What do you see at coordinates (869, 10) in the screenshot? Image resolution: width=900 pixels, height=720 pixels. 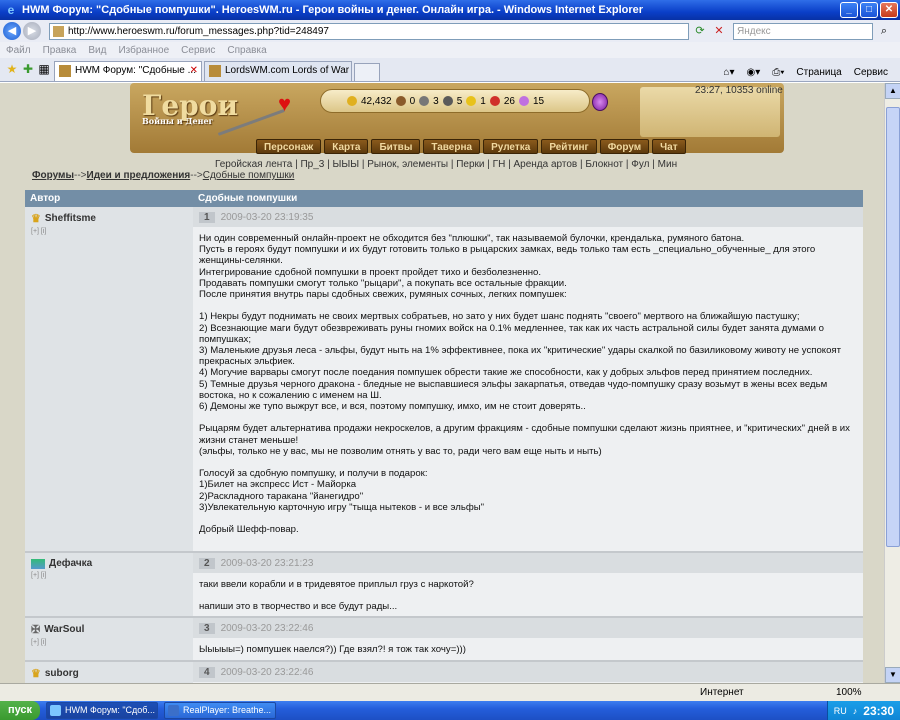 I see `maximize-button: □` at bounding box center [869, 10].